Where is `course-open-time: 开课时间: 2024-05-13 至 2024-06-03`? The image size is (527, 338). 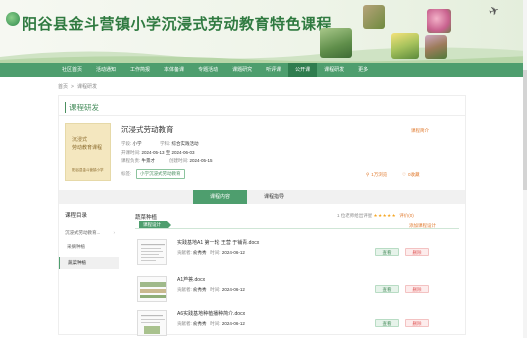
course-open-time: 开课时间: 2024-05-13 至 2024-06-03 is located at coordinates (158, 153).